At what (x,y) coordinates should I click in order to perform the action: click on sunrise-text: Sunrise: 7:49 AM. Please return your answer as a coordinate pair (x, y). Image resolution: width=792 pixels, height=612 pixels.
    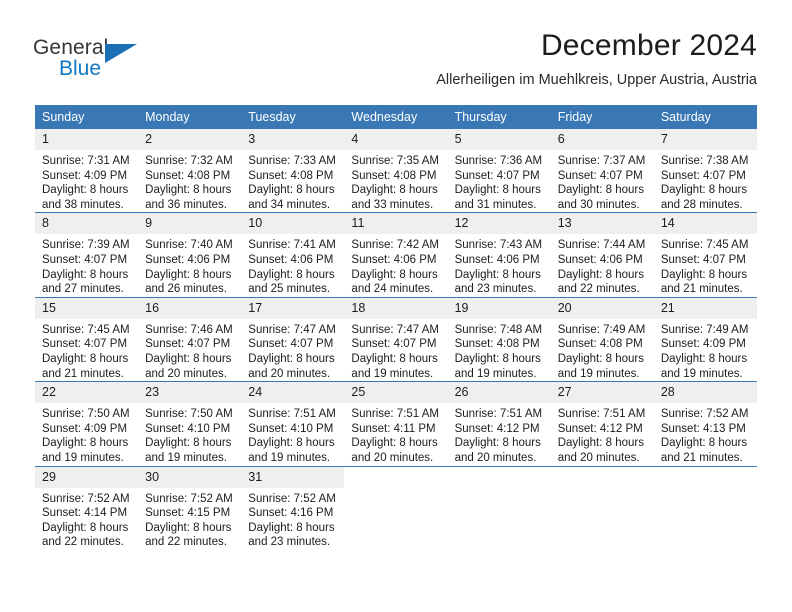
    Looking at the image, I should click on (704, 329).